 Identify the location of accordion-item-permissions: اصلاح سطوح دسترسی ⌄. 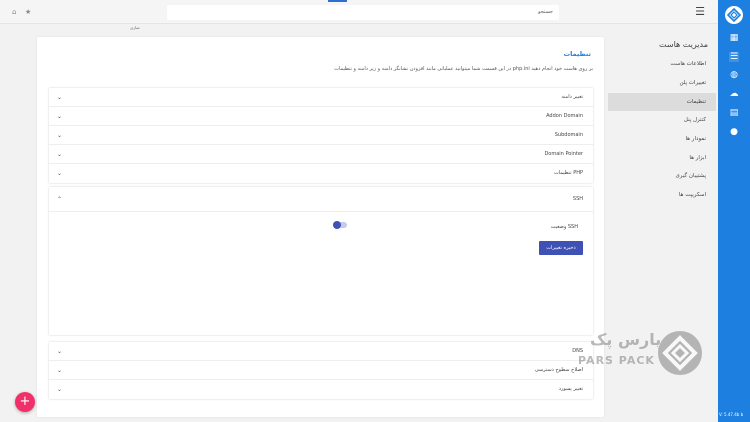
(321, 370).